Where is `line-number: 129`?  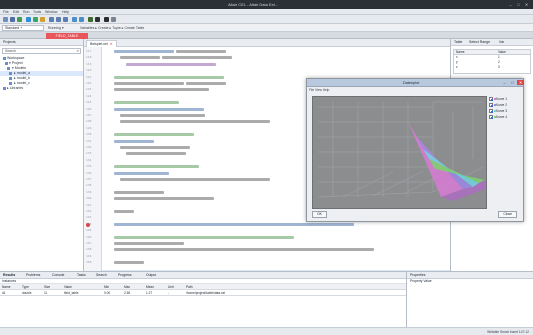 line-number: 129 is located at coordinates (89, 127).